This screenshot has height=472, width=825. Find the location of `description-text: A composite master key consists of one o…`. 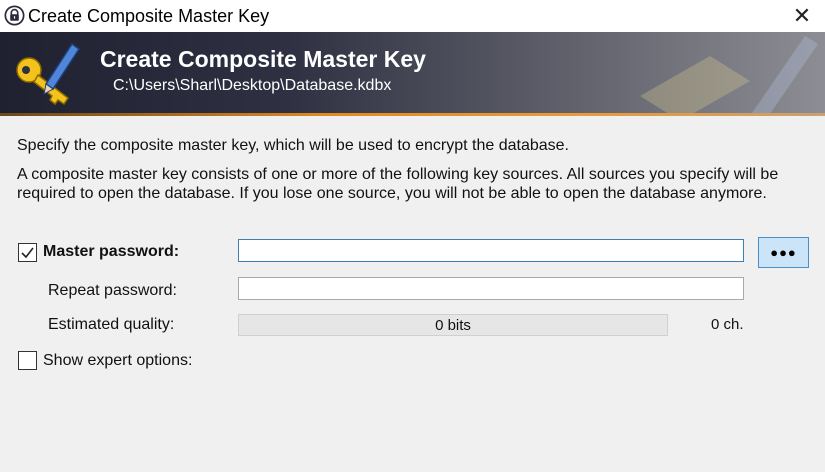

description-text: A composite master key consists of one o… is located at coordinates (398, 184).